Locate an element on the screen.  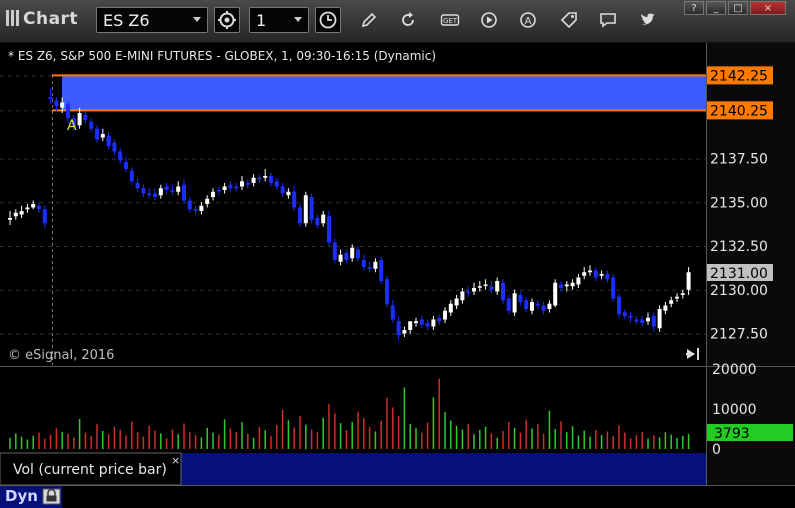
interval-select: 1 is located at coordinates (279, 20).